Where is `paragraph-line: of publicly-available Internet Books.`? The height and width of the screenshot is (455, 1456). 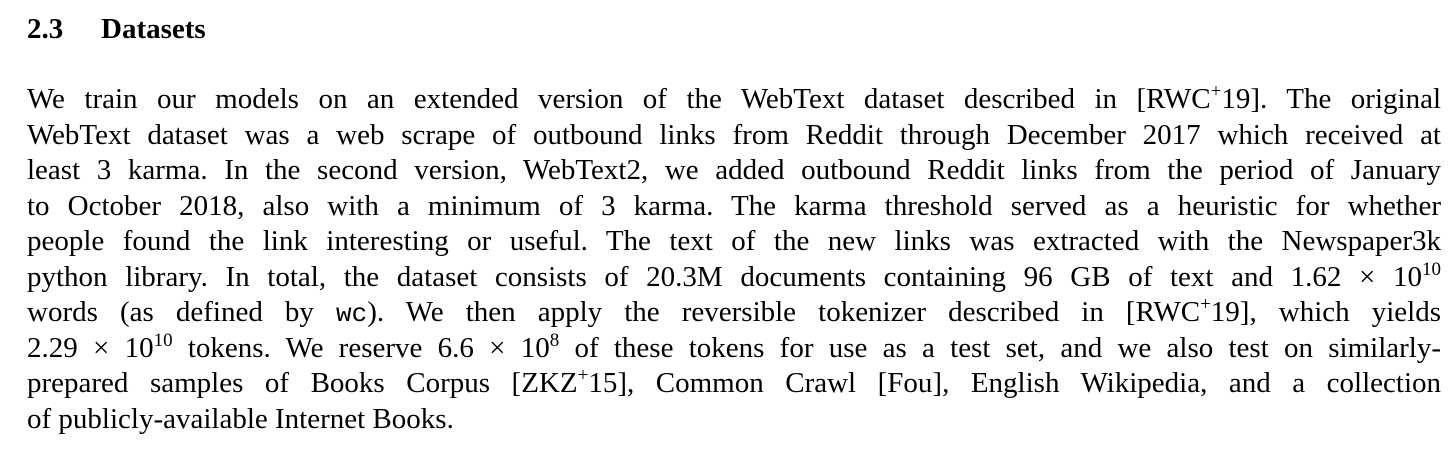 paragraph-line: of publicly-available Internet Books. is located at coordinates (240, 418).